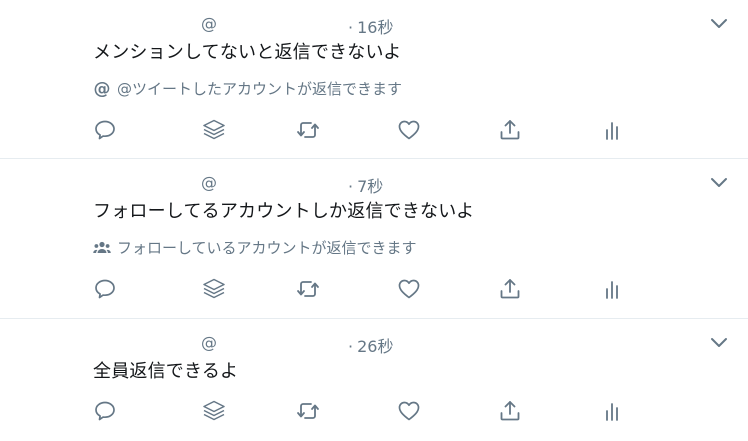 The height and width of the screenshot is (441, 748). Describe the element at coordinates (102, 88) in the screenshot. I see `at-icon: @` at that location.